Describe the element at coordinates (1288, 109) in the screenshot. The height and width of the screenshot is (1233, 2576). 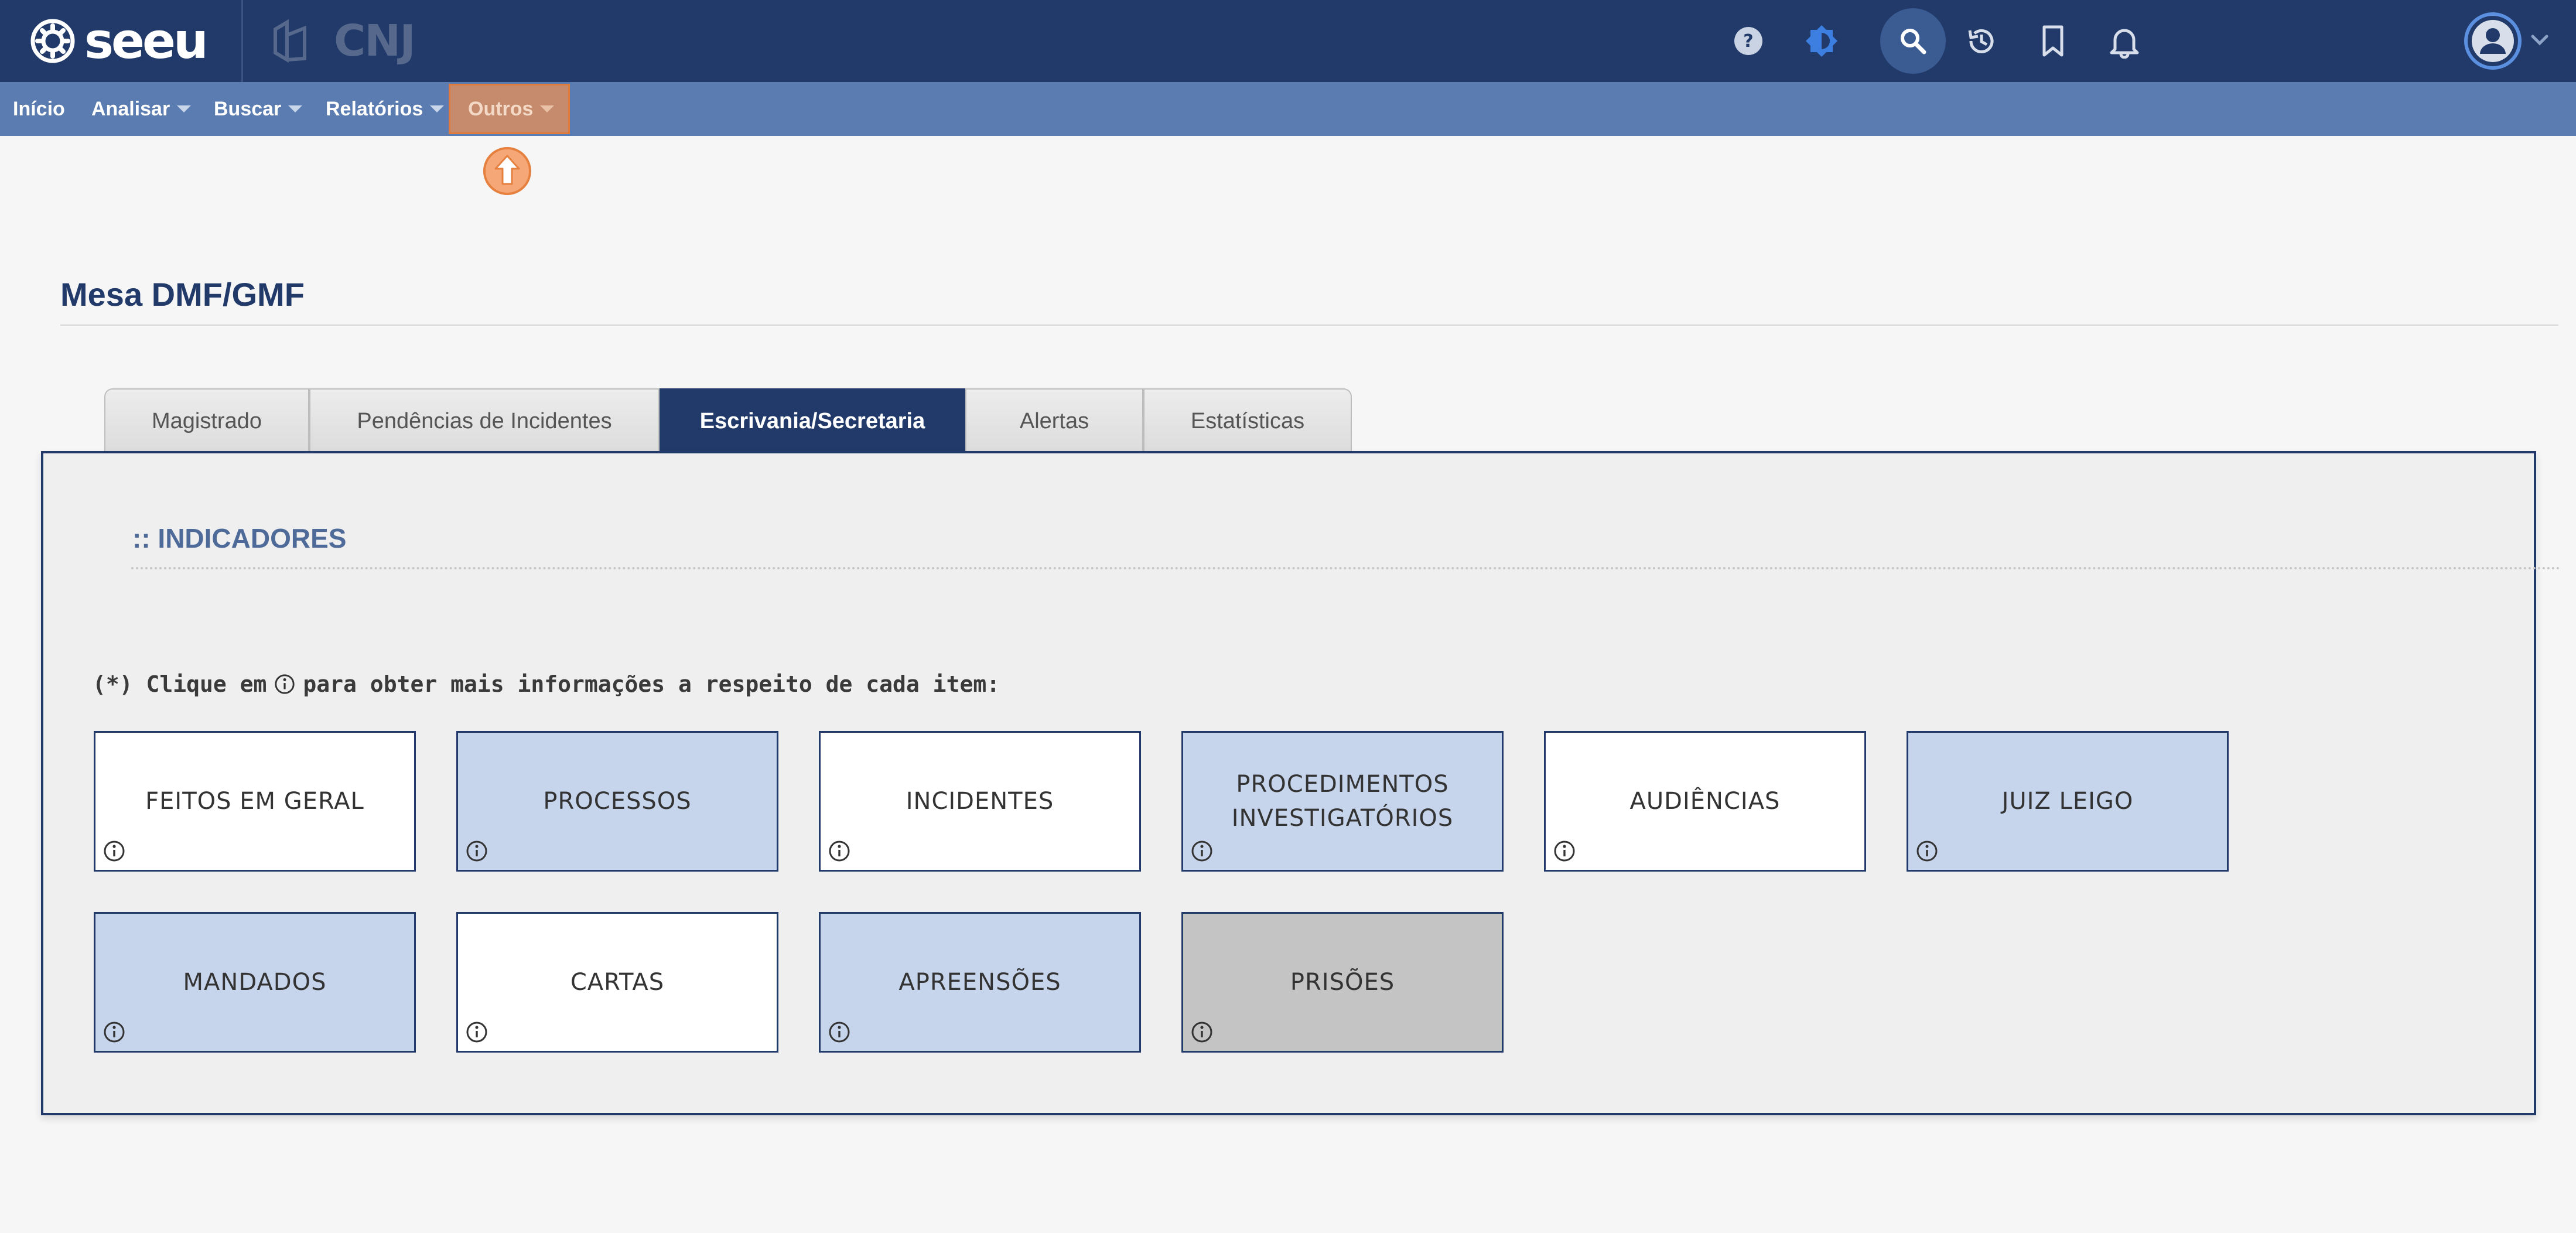
I see `main-menu: Início Analisar Buscar Relatórios Outros` at that location.